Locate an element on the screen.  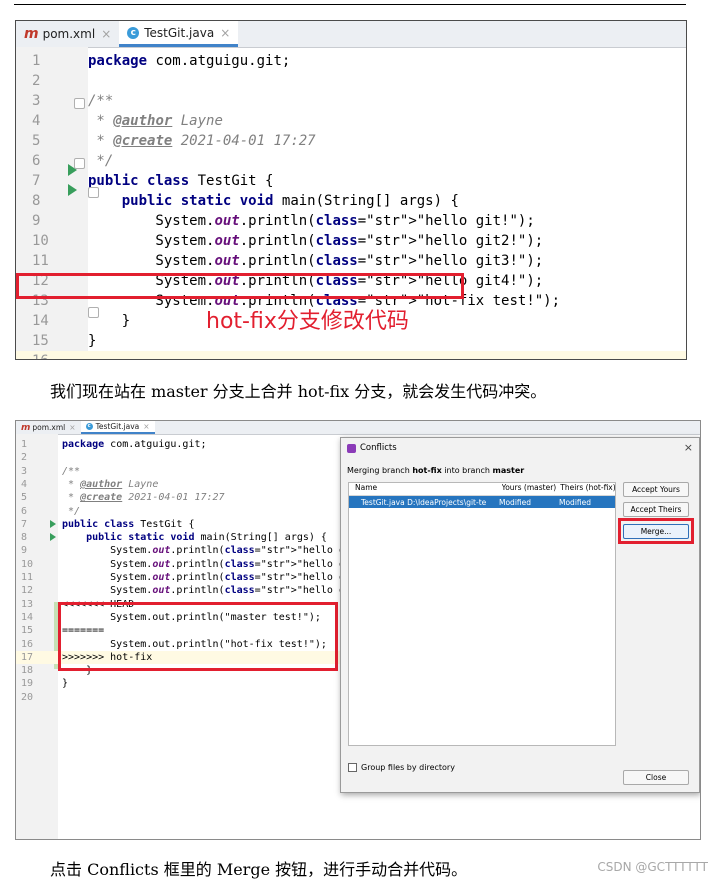
line-number: 4 is located at coordinates (24, 484).